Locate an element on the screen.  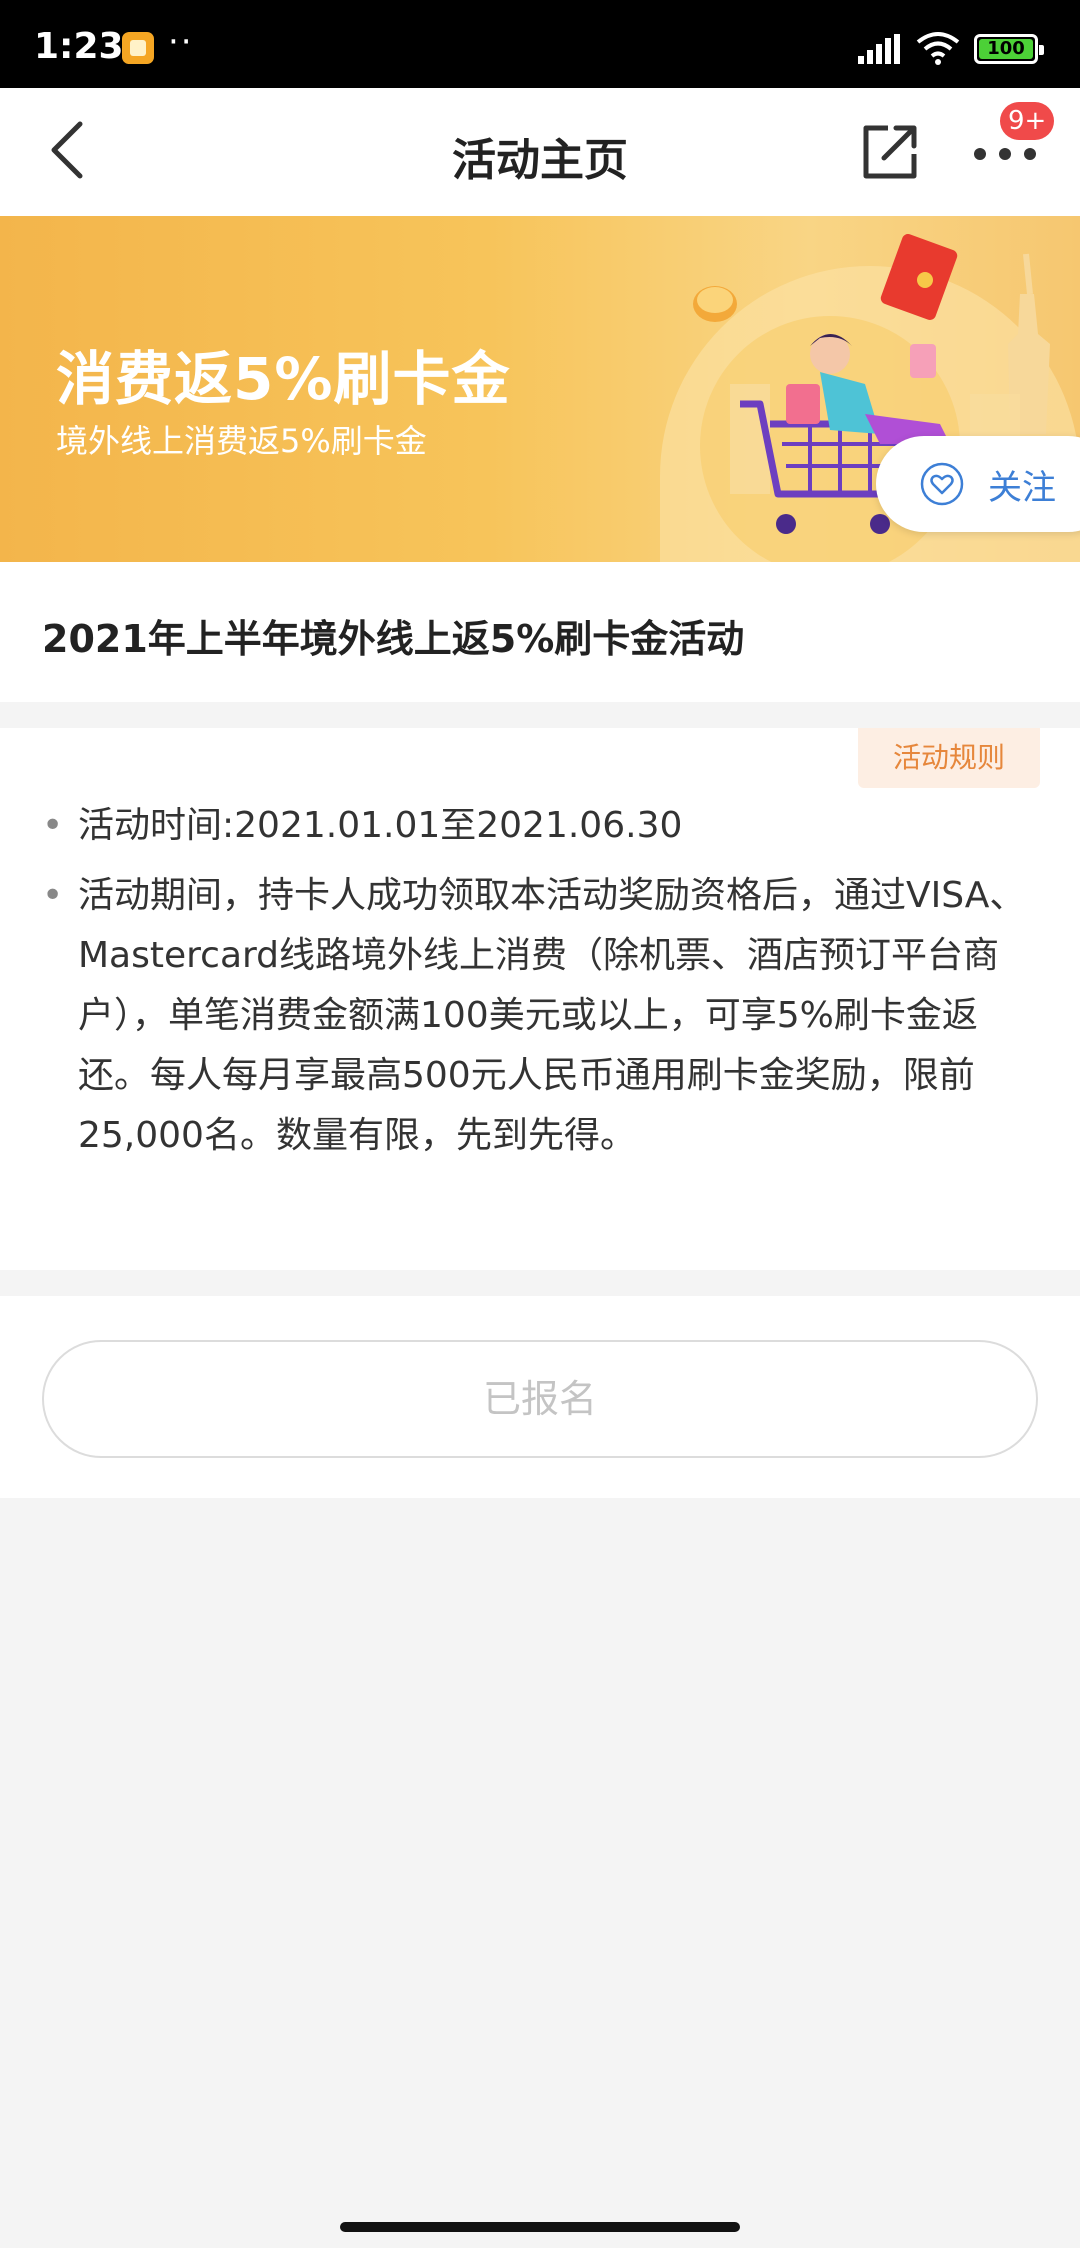
action-card: 已报名 is located at coordinates (540, 1397).